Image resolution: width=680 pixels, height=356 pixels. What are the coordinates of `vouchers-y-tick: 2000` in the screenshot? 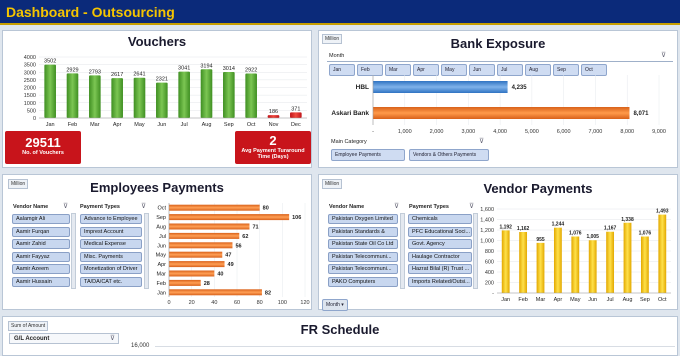 It's located at (30, 89).